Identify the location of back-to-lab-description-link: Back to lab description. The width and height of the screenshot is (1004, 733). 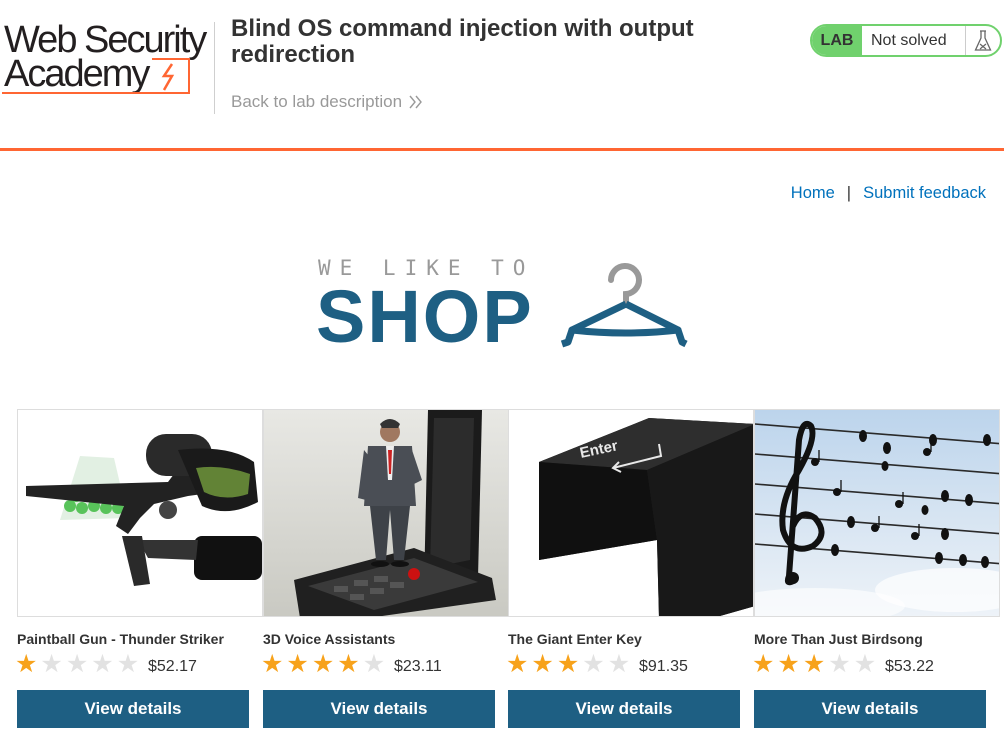
(327, 102).